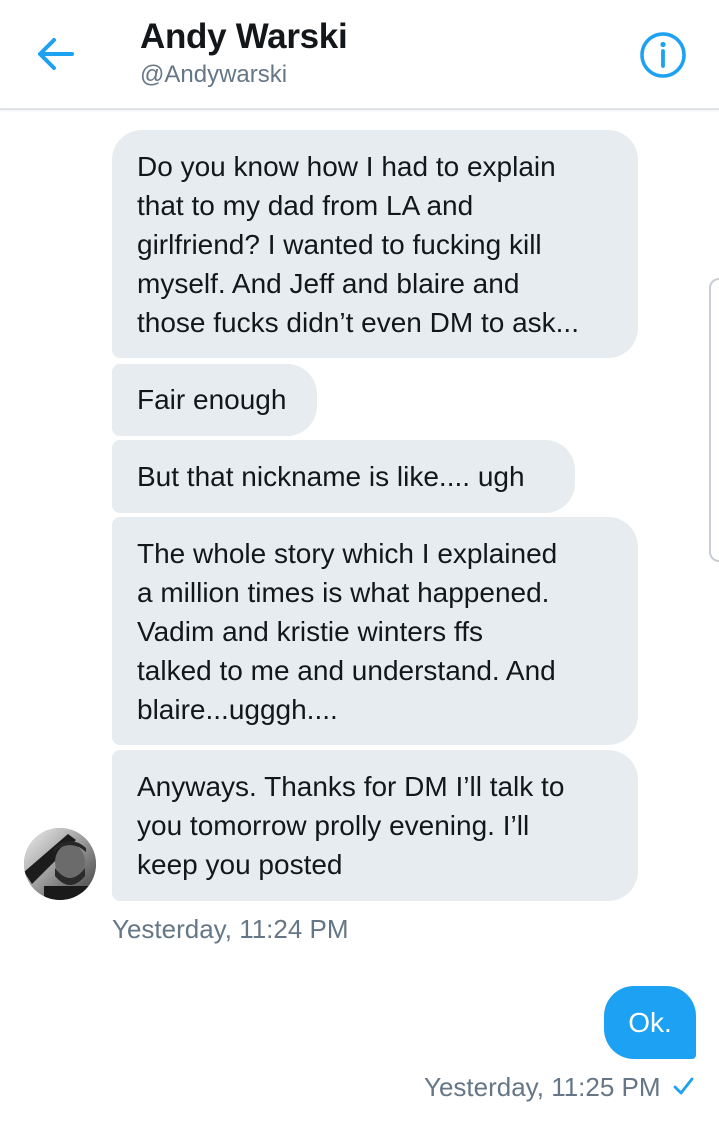 The image size is (719, 1131). I want to click on received-message-bubble: Fair enough, so click(214, 400).